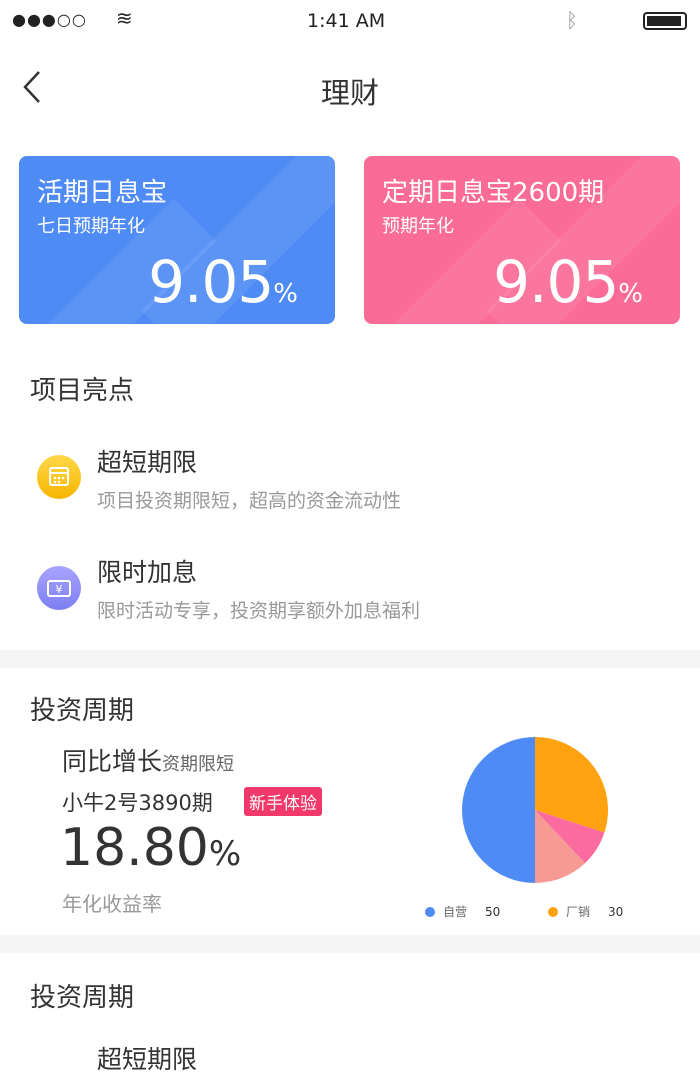  Describe the element at coordinates (349, 93) in the screenshot. I see `page-title: 理财` at that location.